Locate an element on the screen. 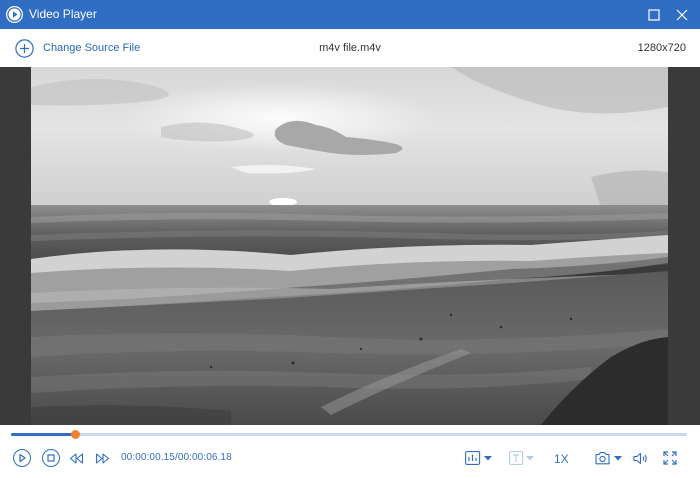  title-bar: Video Player is located at coordinates (350, 14).